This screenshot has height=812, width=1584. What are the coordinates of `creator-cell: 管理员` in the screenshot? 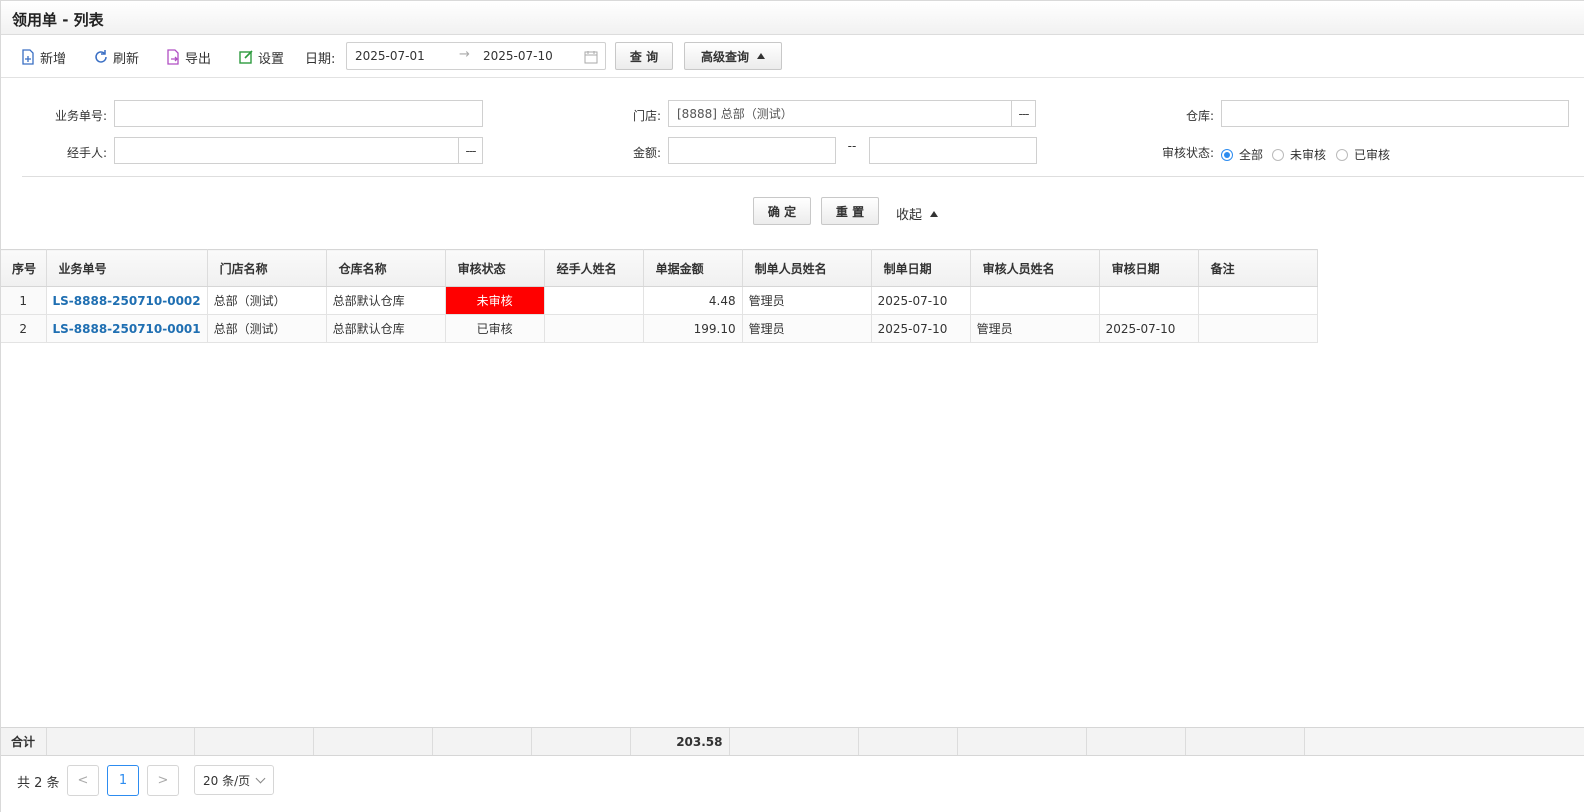 It's located at (807, 328).